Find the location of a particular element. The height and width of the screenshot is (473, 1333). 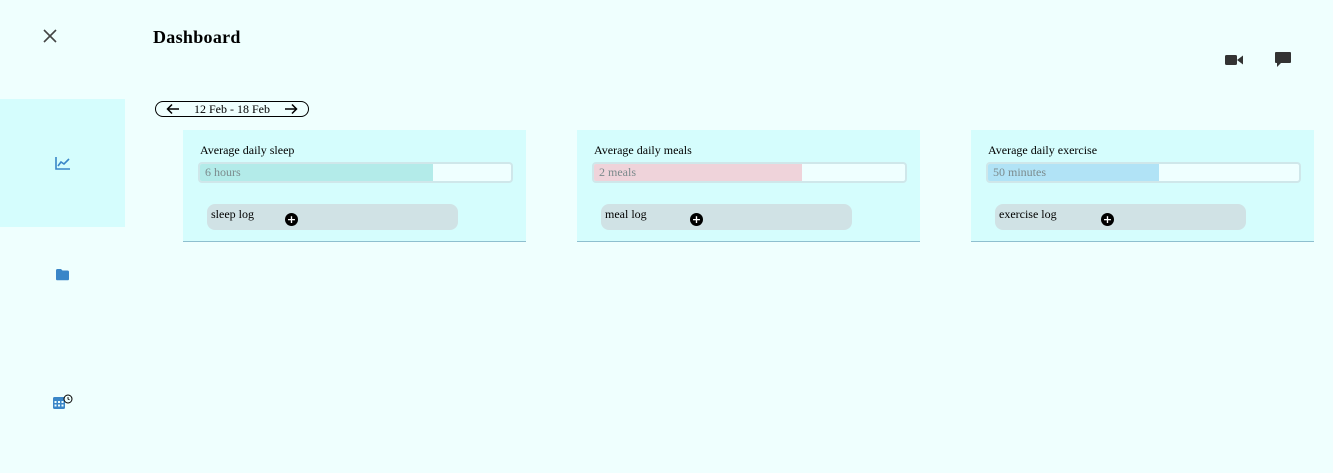

next-week-button is located at coordinates (291, 109).